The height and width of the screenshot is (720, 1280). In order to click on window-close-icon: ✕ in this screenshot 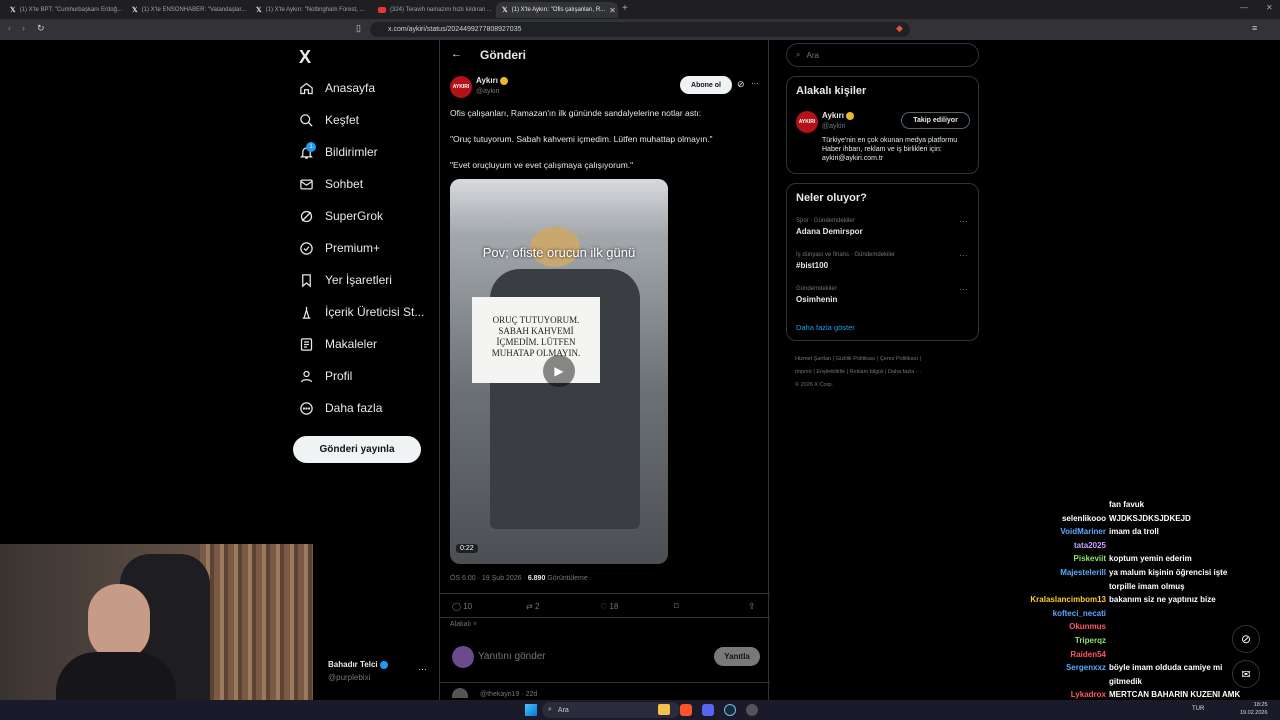, I will do `click(1269, 7)`.